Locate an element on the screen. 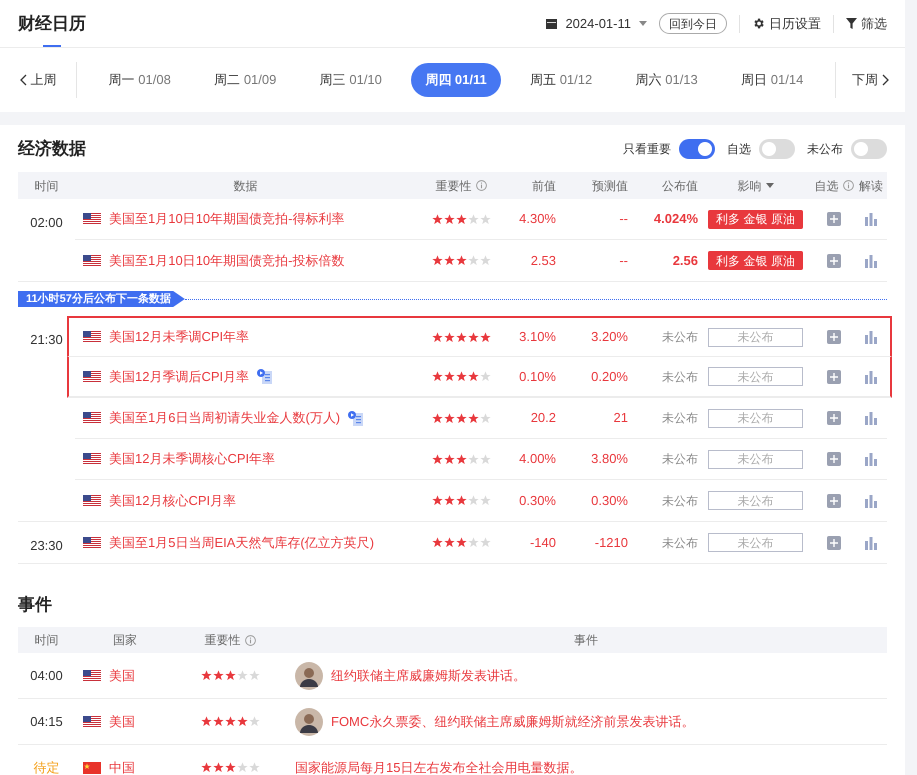 Image resolution: width=917 pixels, height=775 pixels. indicator-name: 美国12月季调后CPI月率 is located at coordinates (179, 376).